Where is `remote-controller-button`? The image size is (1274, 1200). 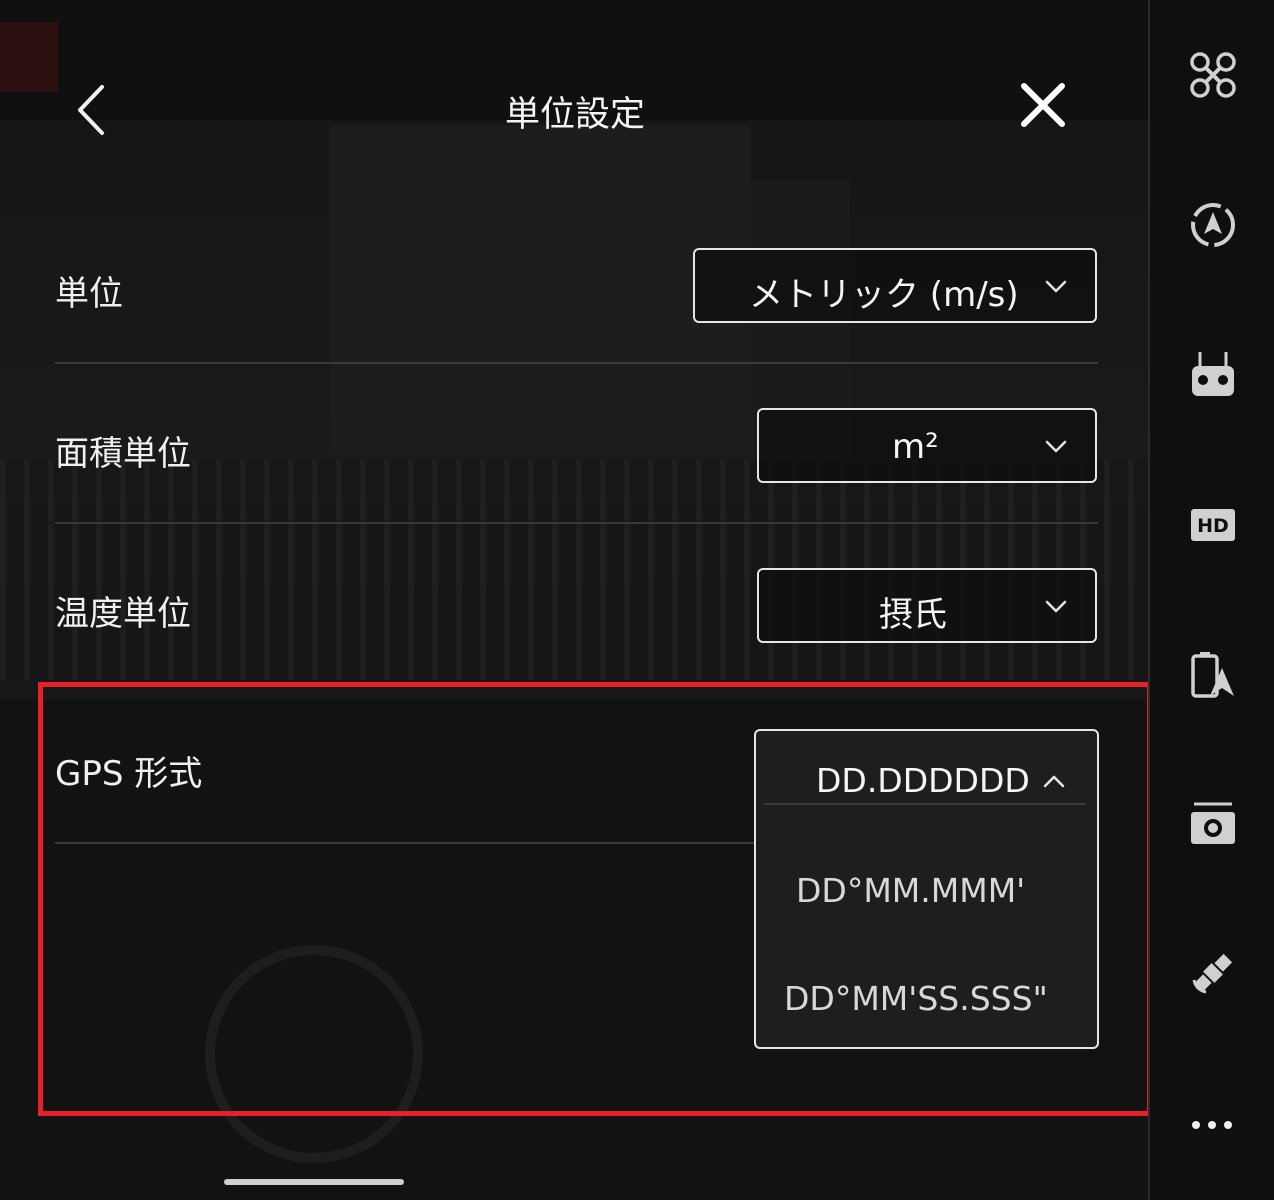 remote-controller-button is located at coordinates (1213, 375).